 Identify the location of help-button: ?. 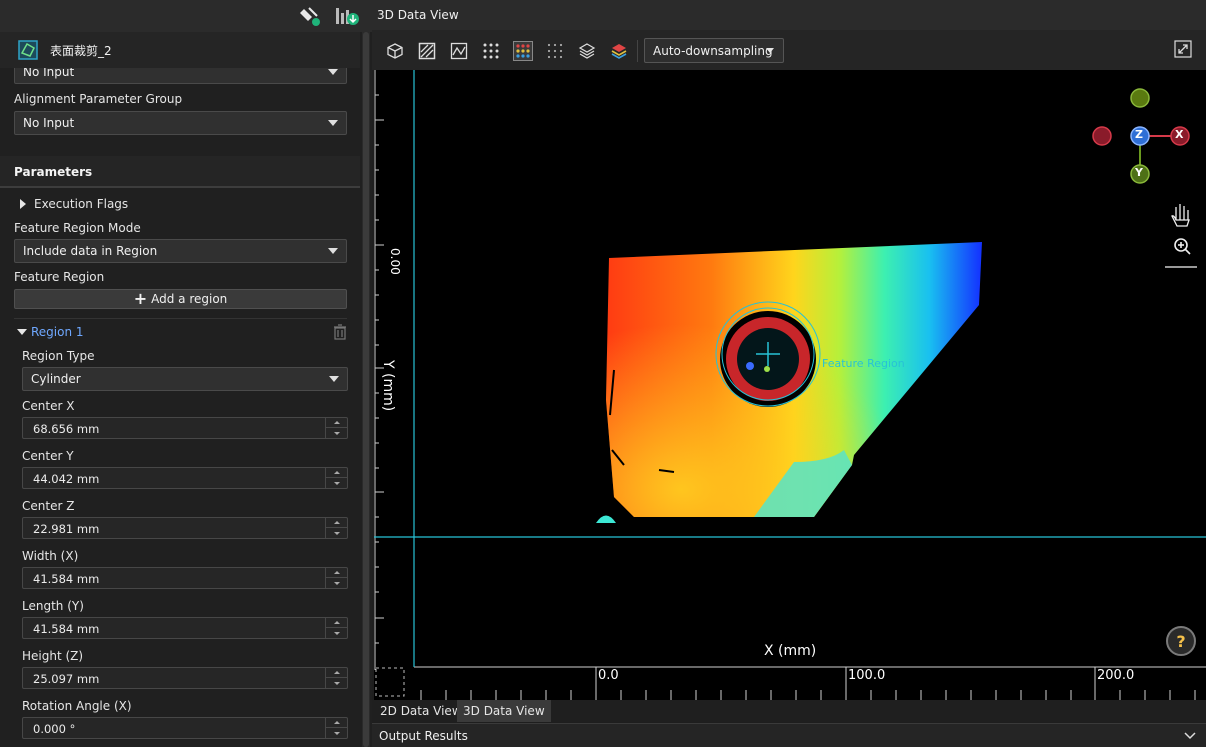
(1181, 641).